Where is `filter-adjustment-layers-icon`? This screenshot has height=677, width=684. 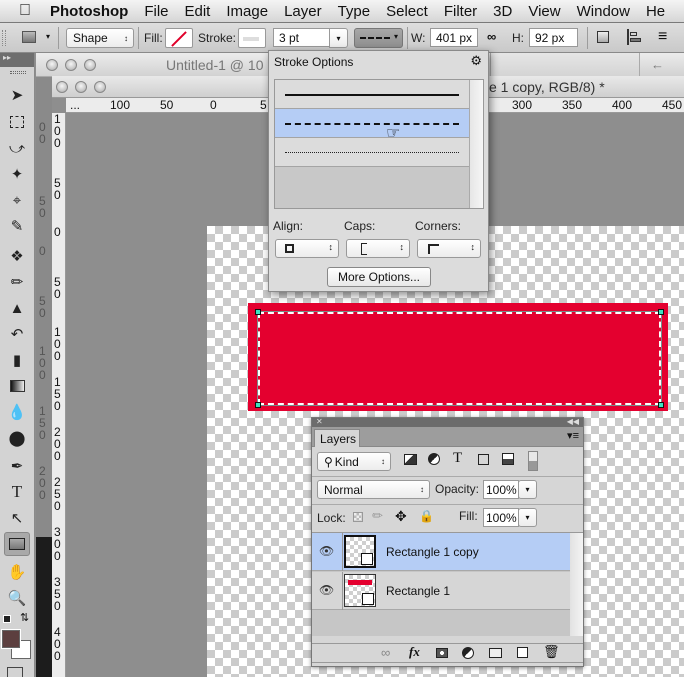
filter-adjustment-layers-icon is located at coordinates (434, 459).